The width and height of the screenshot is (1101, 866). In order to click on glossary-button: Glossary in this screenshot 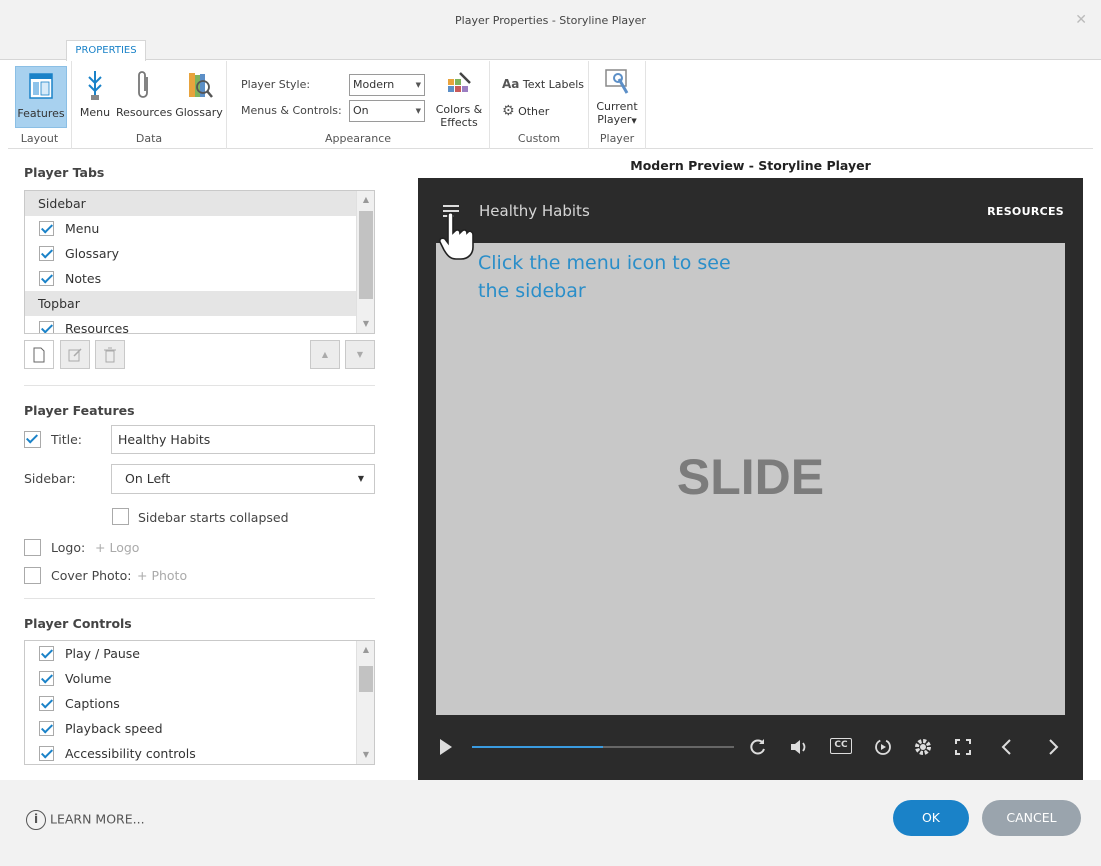, I will do `click(199, 97)`.